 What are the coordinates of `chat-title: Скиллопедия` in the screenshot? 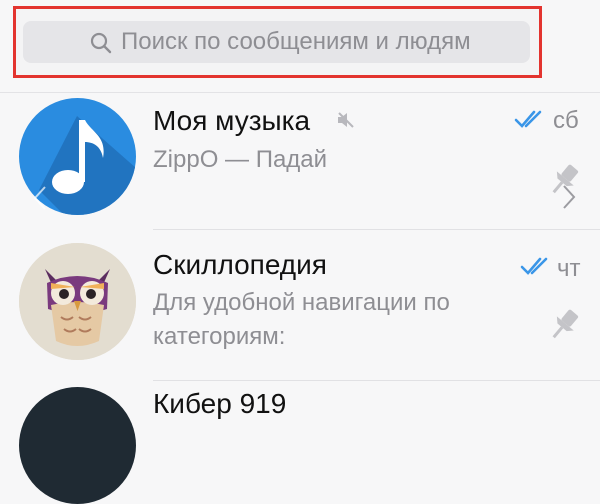 It's located at (240, 264).